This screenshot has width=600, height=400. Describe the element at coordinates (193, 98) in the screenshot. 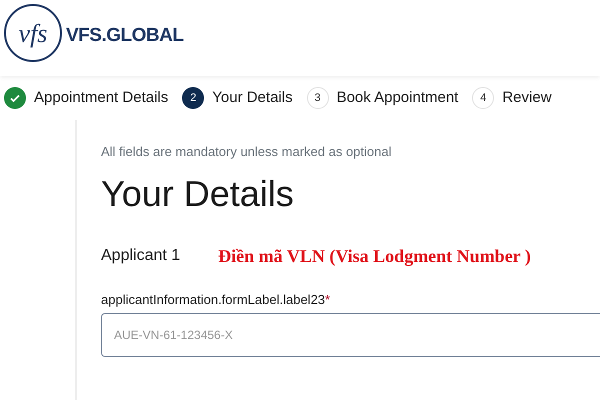

I see `step-number: 2` at that location.